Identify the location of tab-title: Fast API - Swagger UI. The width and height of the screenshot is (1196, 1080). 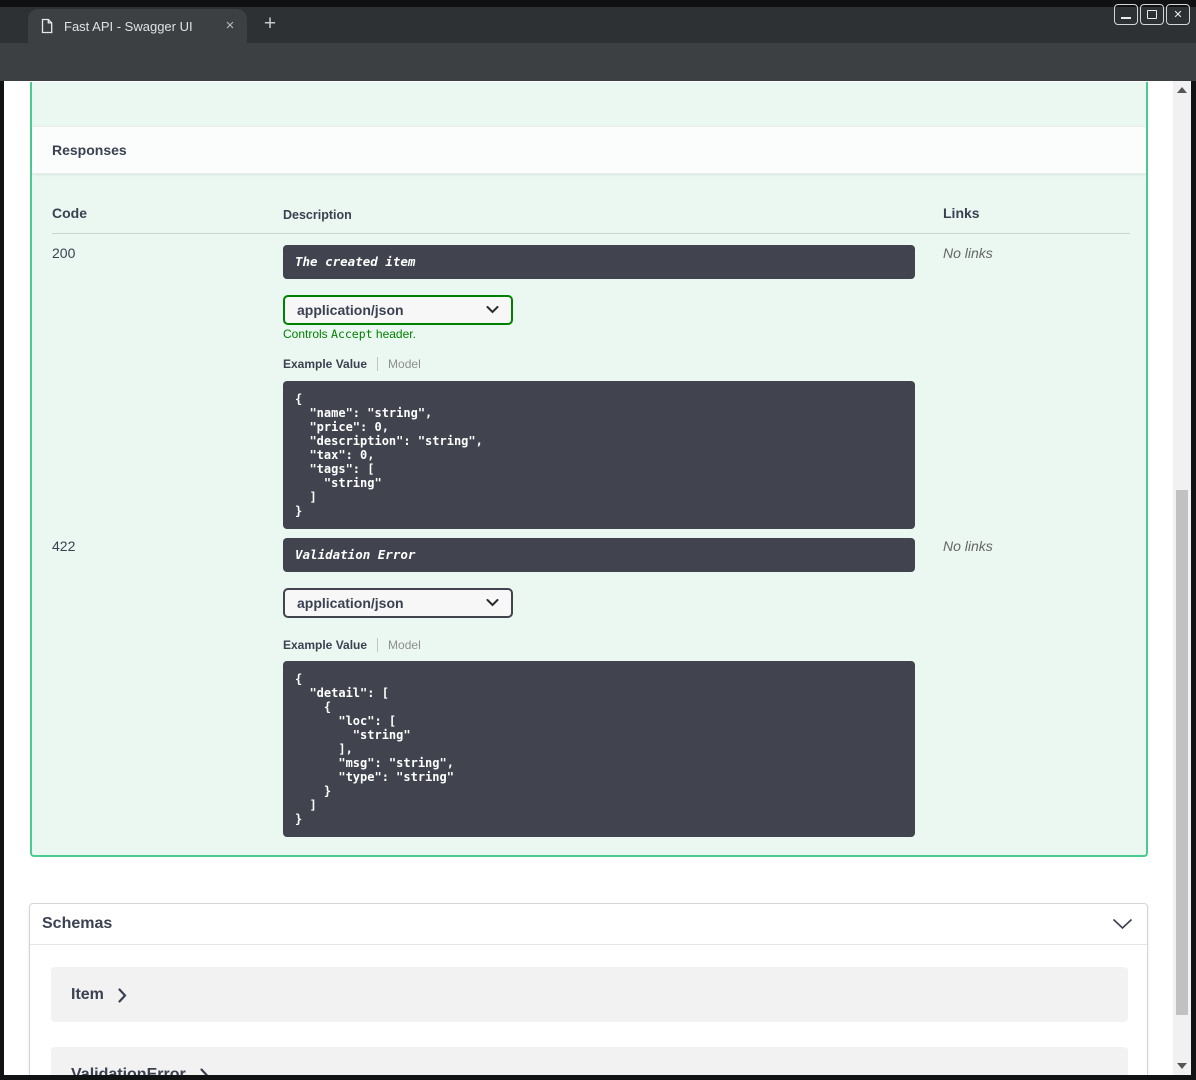
(128, 26).